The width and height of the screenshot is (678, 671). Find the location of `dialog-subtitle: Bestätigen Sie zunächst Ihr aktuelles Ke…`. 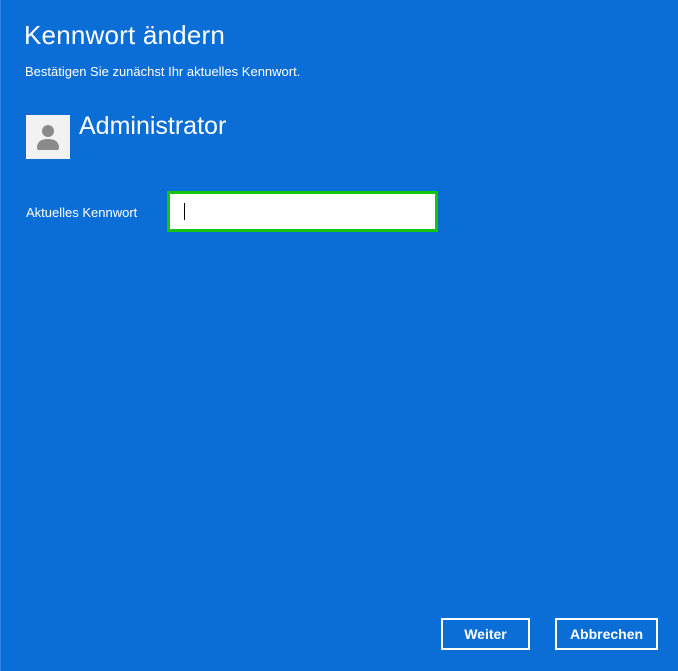

dialog-subtitle: Bestätigen Sie zunächst Ihr aktuelles Ke… is located at coordinates (163, 71).